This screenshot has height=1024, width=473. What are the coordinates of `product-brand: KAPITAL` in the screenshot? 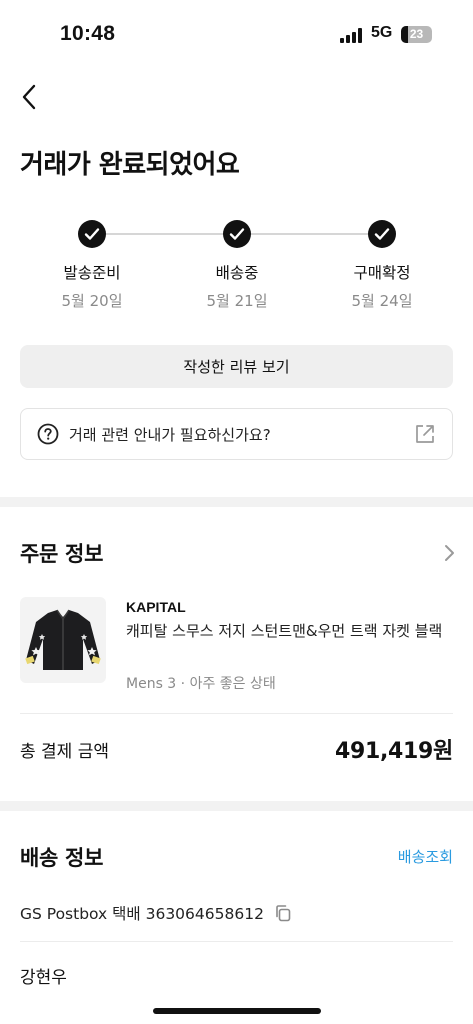 It's located at (156, 607).